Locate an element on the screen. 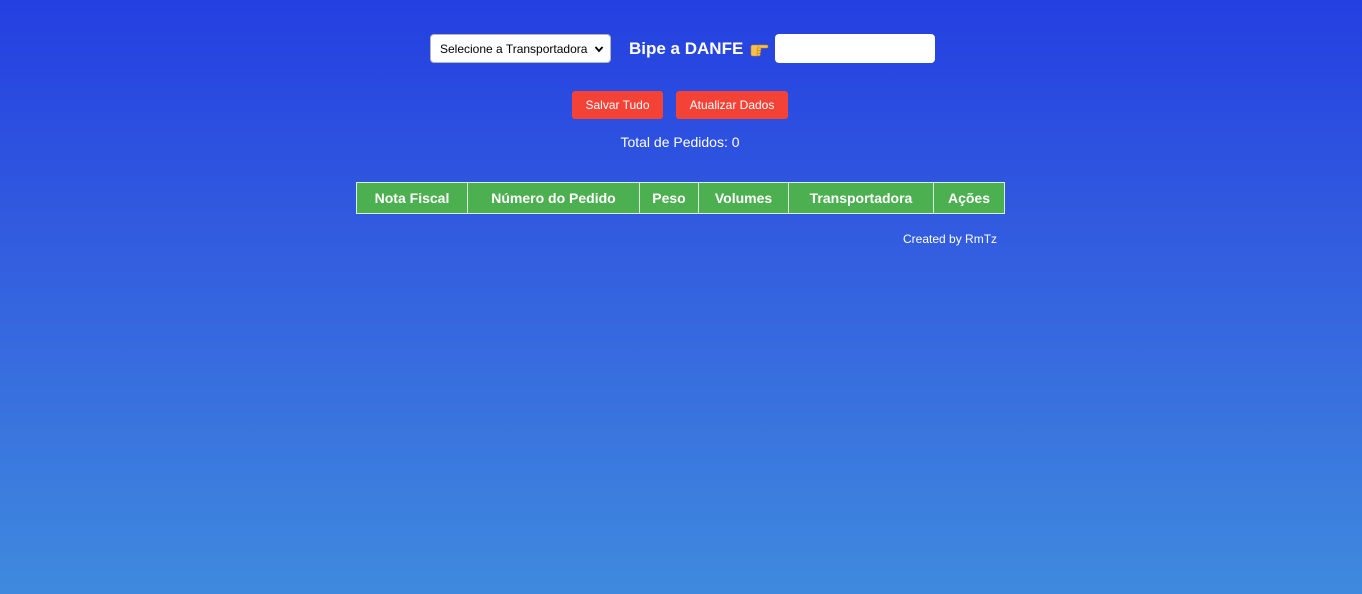  top-controls: Selecione a Transportadora Bipe a DANFE is located at coordinates (683, 48).